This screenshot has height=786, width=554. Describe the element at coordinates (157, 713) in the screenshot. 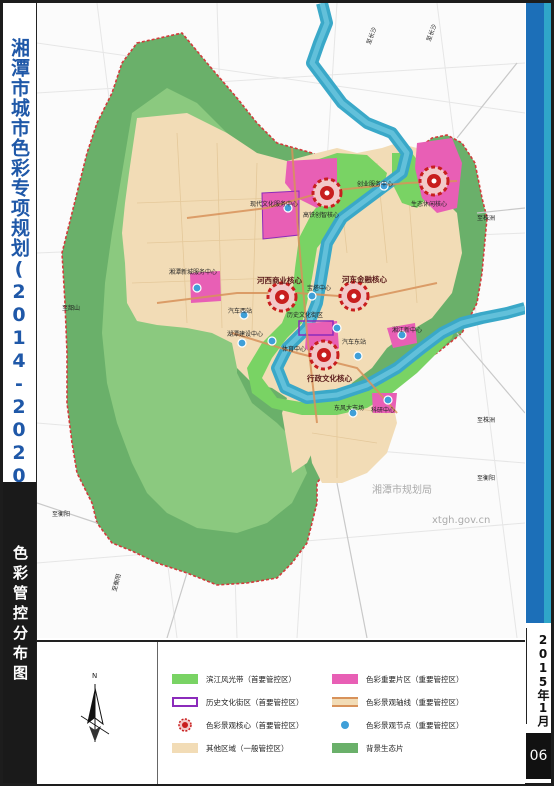

I see `legend-divider` at that location.